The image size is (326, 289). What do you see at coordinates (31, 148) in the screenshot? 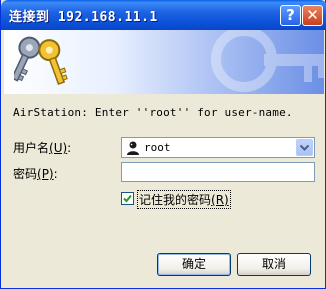
I see `username-label-text: 用户名` at bounding box center [31, 148].